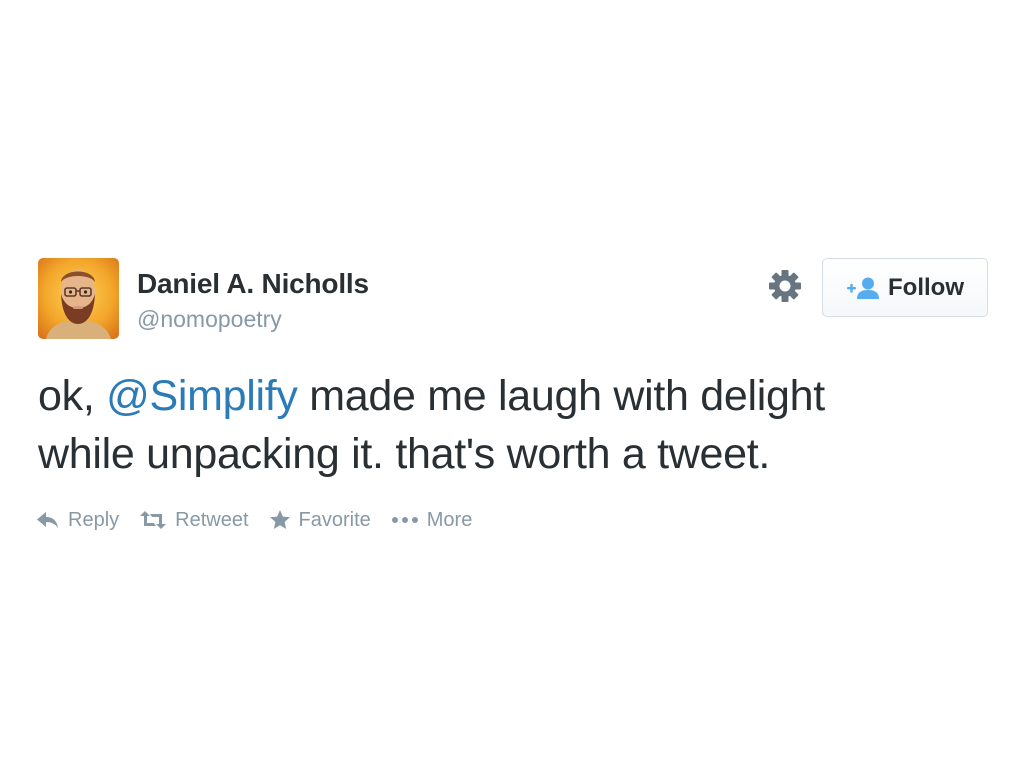 The width and height of the screenshot is (1024, 768). What do you see at coordinates (264, 520) in the screenshot?
I see `tweet-actions: Reply Retweet Favorite More` at bounding box center [264, 520].